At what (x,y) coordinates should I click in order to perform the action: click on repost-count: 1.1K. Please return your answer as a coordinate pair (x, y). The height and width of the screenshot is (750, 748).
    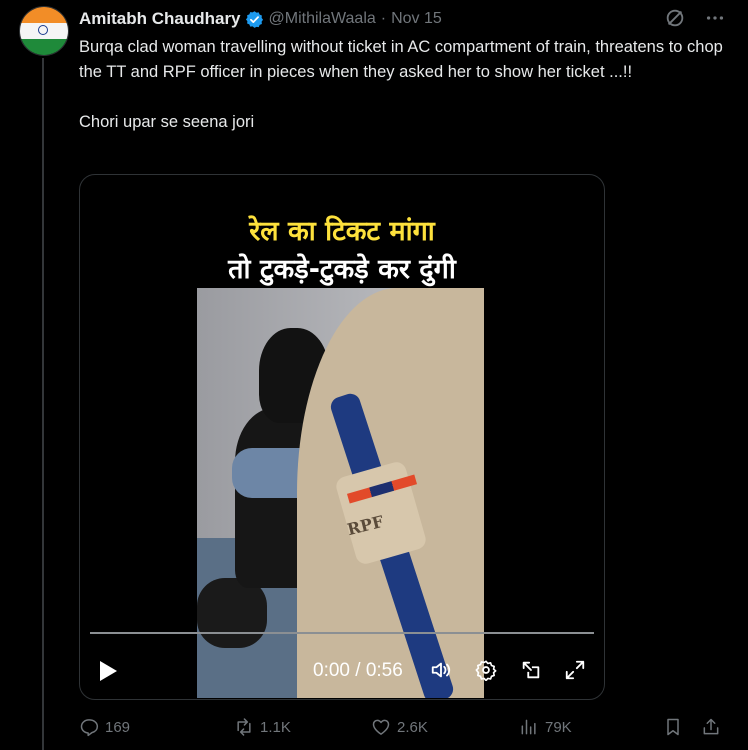
    Looking at the image, I should click on (275, 727).